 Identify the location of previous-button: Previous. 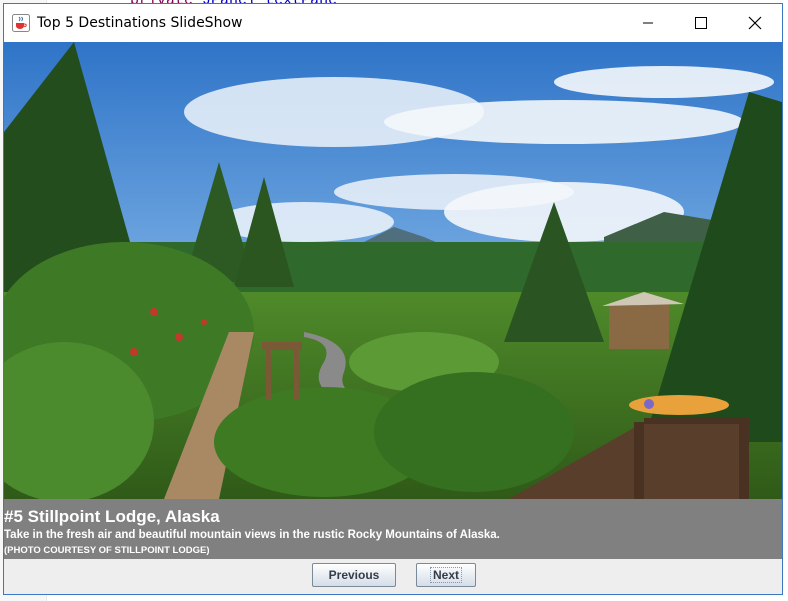
(354, 575).